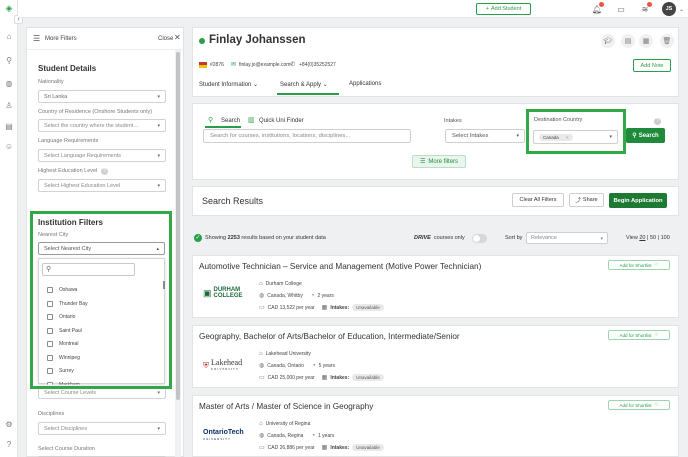  I want to click on destination-select: Canada × ▾, so click(575, 137).